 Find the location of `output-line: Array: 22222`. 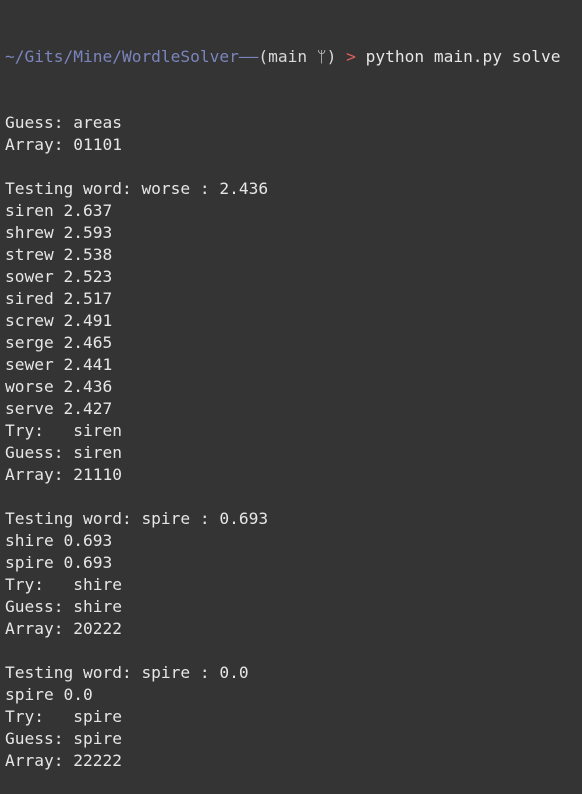

output-line: Array: 22222 is located at coordinates (63, 760).